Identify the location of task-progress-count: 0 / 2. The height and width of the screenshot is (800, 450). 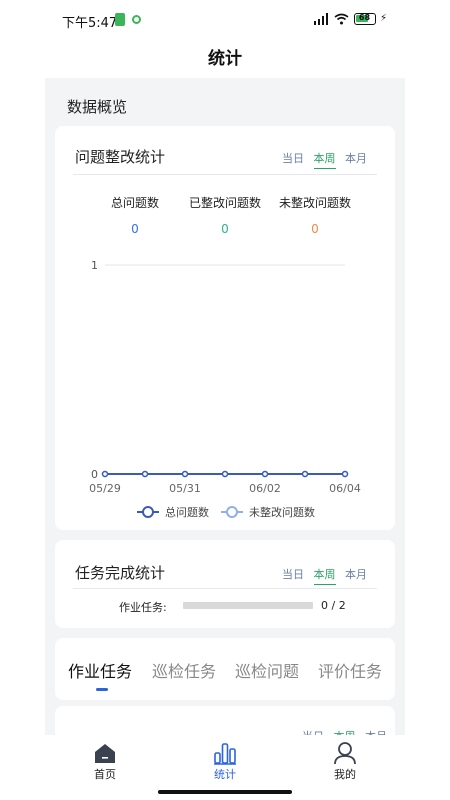
(333, 605).